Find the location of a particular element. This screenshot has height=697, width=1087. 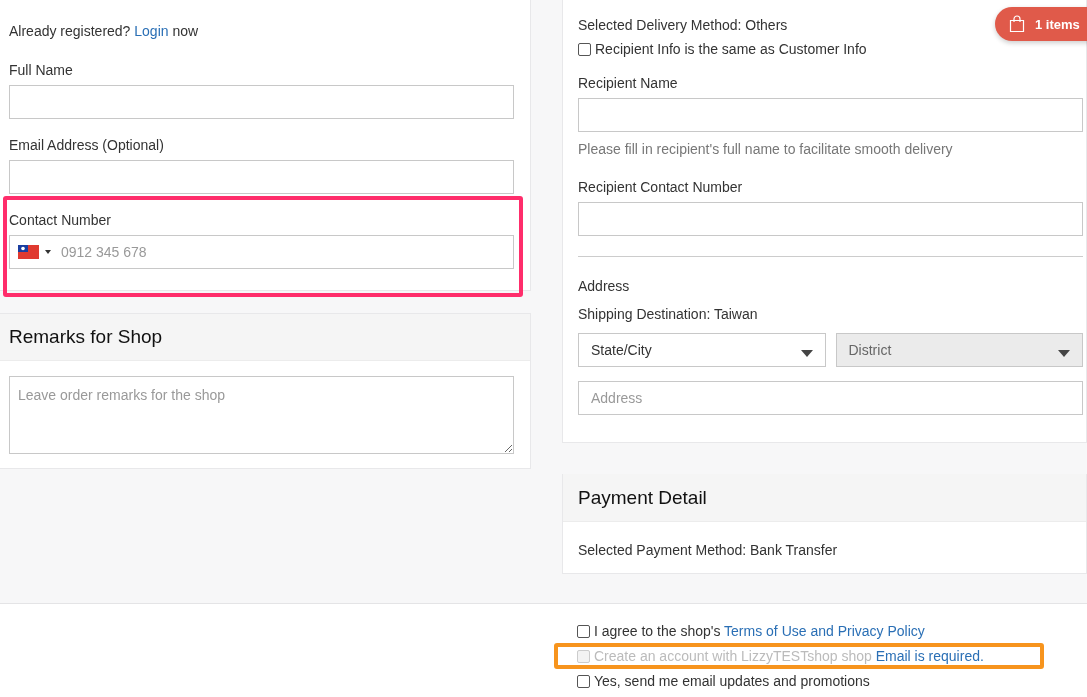

flag-icon is located at coordinates (28, 252).